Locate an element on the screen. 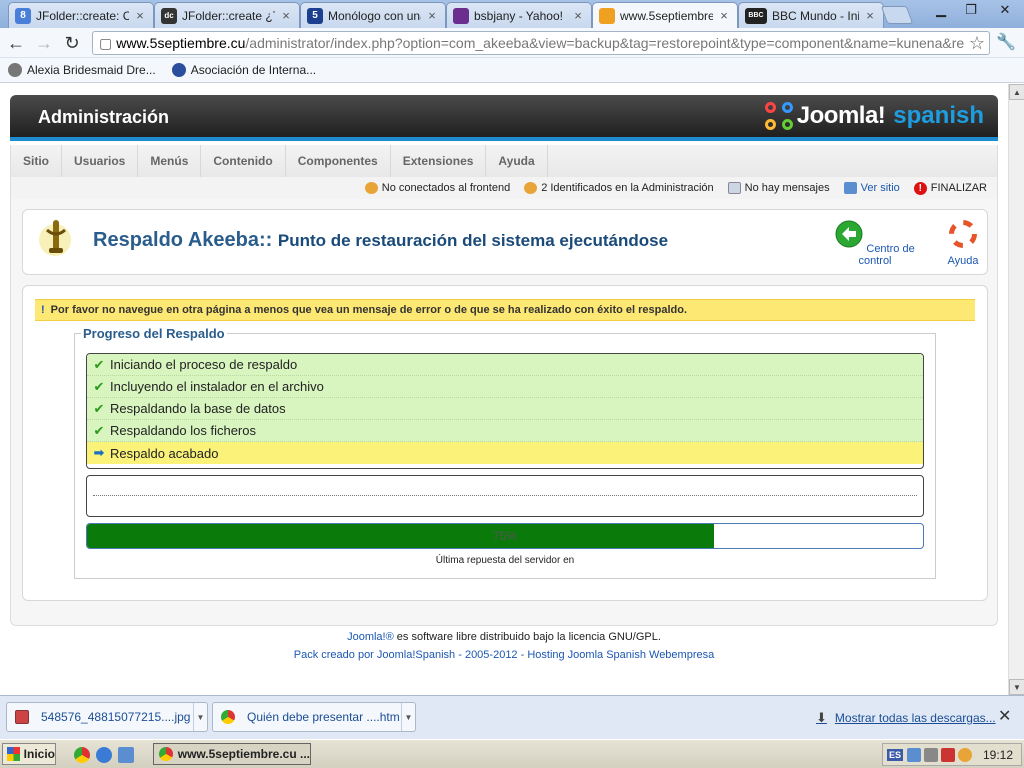 This screenshot has width=1024, height=768. menu-item-menus: Menús is located at coordinates (170, 161).